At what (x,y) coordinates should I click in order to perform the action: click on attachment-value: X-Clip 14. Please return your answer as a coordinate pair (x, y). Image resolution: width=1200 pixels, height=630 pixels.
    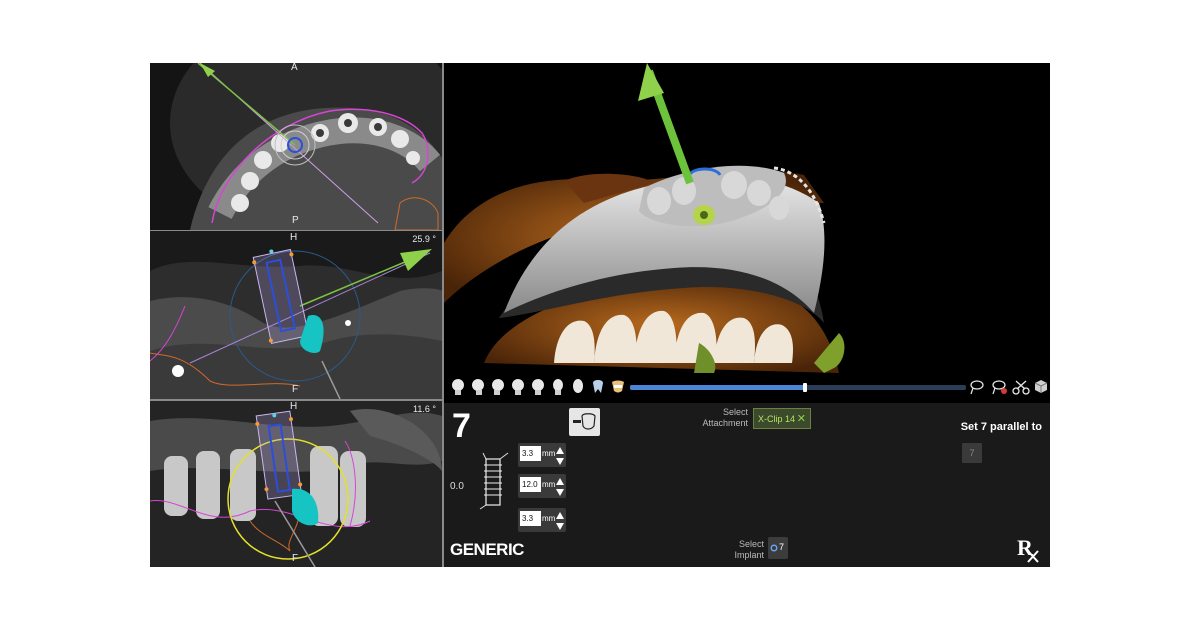
    Looking at the image, I should click on (777, 418).